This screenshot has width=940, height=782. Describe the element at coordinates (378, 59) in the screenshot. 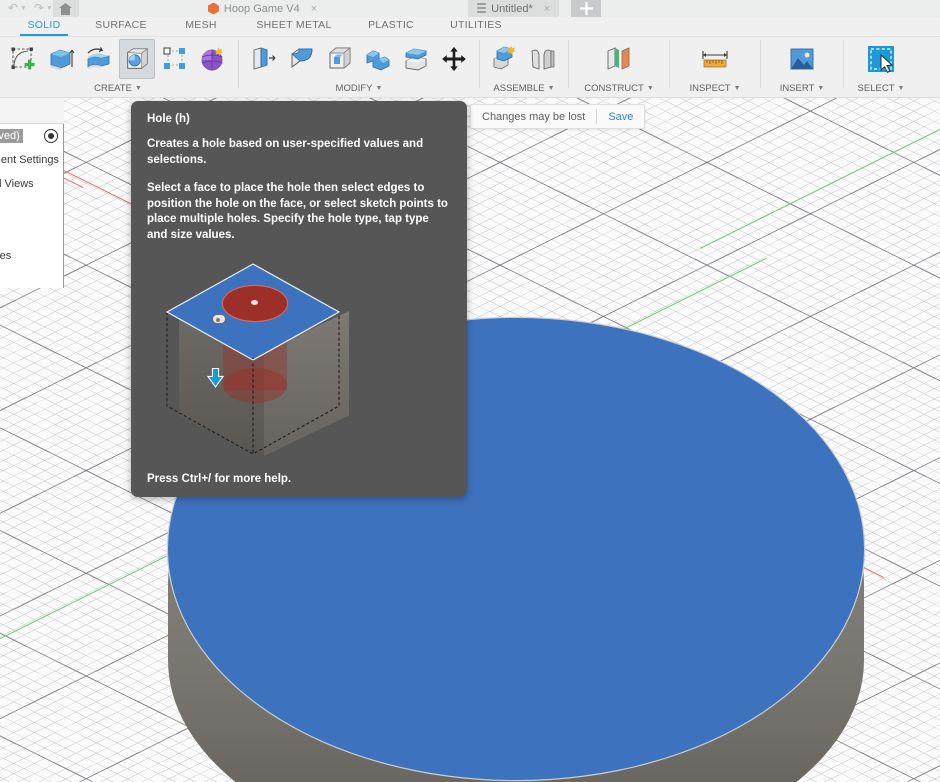

I see `combine-tool` at that location.